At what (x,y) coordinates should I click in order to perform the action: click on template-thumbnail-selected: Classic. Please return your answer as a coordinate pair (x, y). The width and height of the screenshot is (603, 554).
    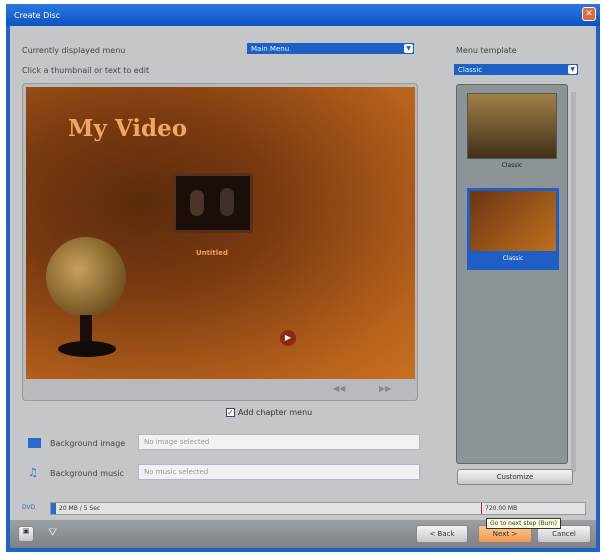
    Looking at the image, I should click on (513, 229).